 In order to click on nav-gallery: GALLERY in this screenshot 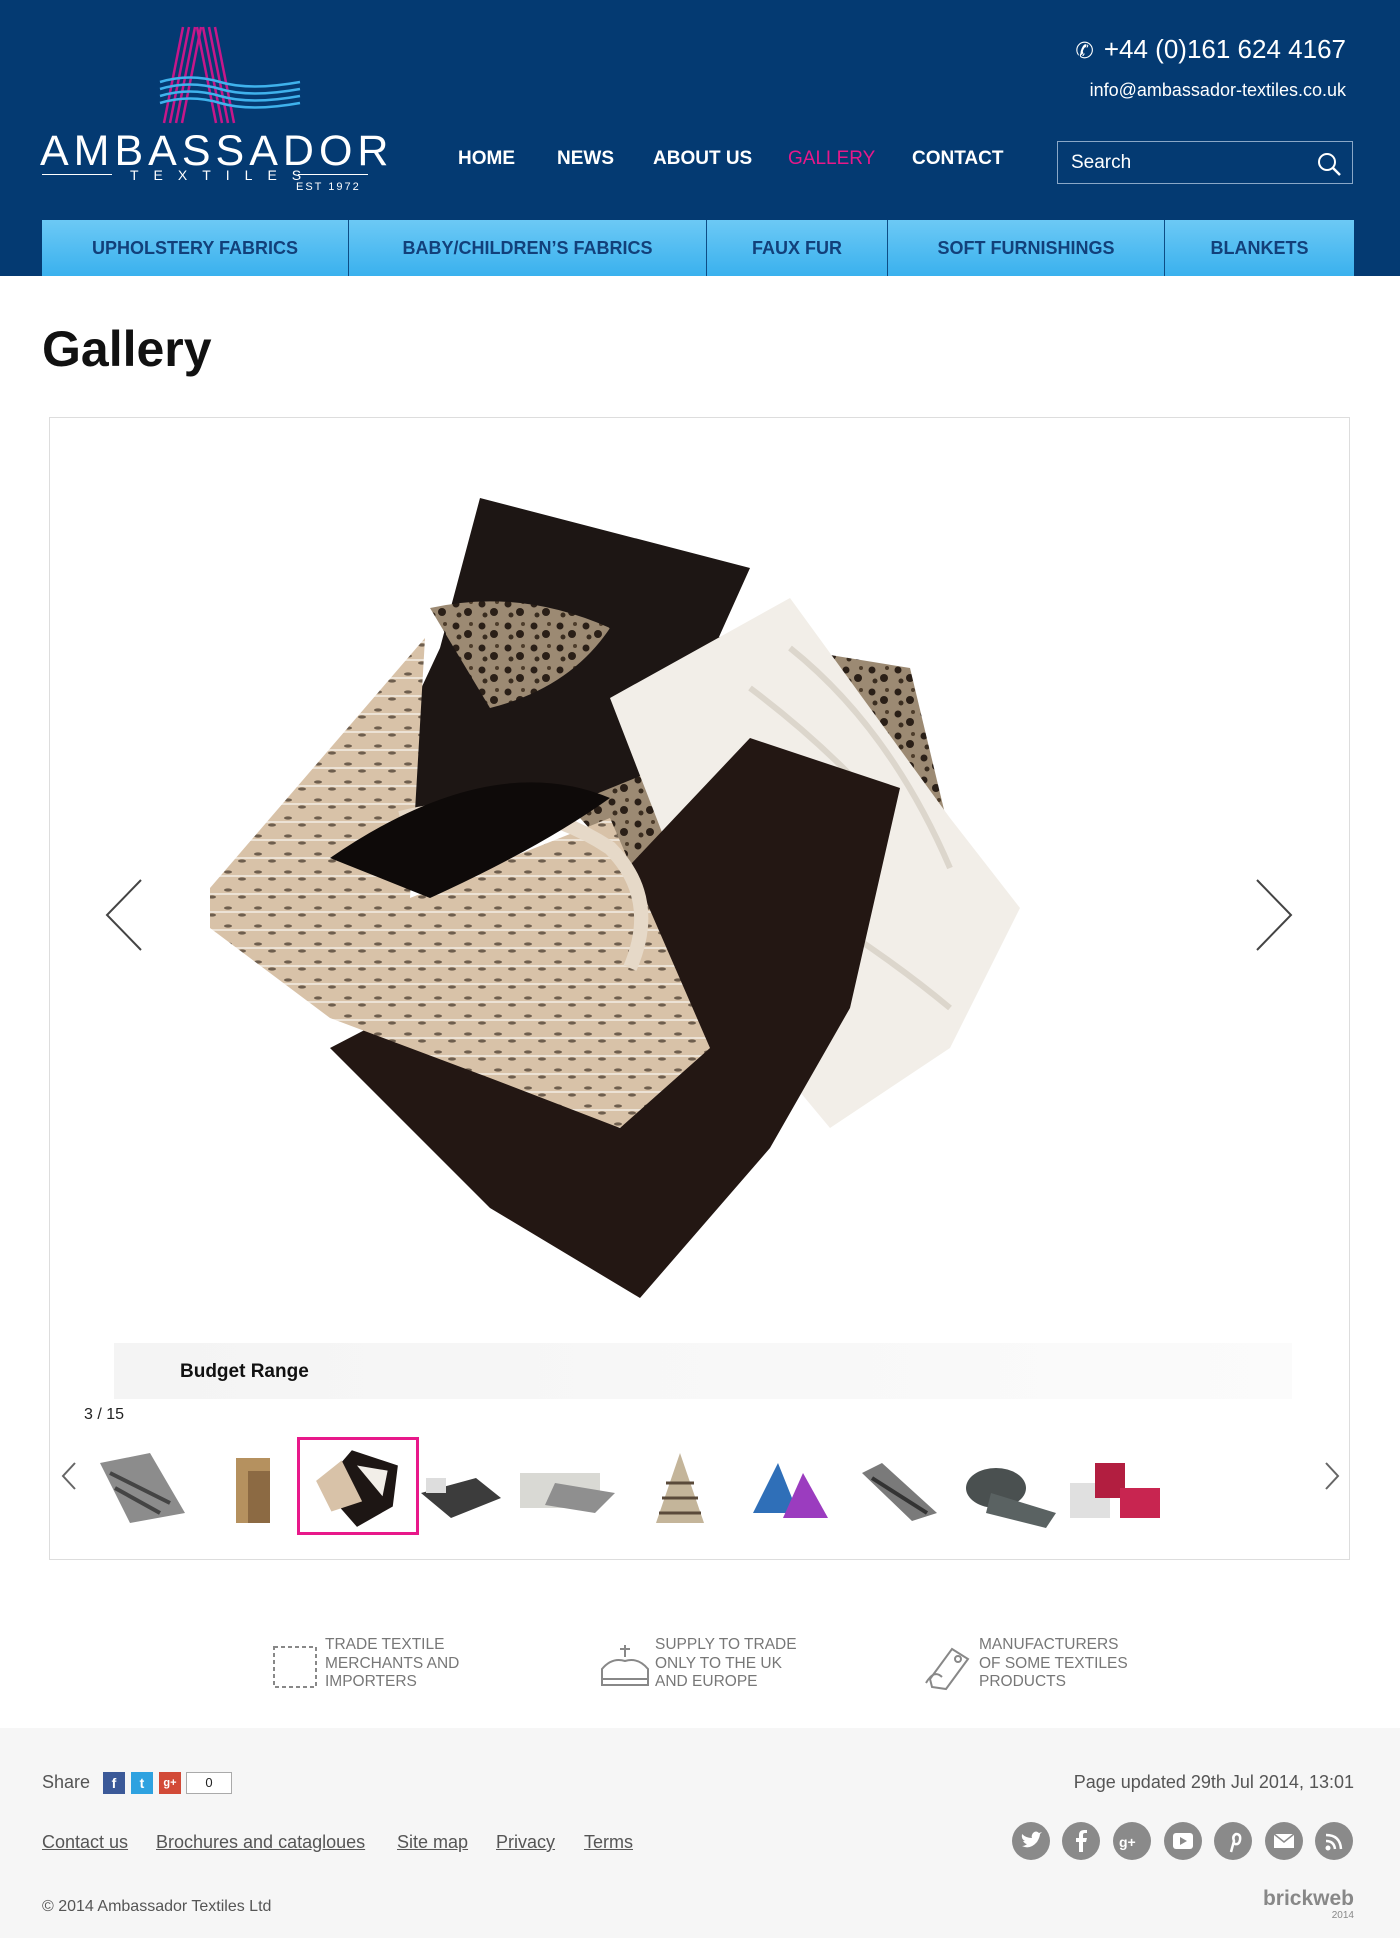, I will do `click(831, 159)`.